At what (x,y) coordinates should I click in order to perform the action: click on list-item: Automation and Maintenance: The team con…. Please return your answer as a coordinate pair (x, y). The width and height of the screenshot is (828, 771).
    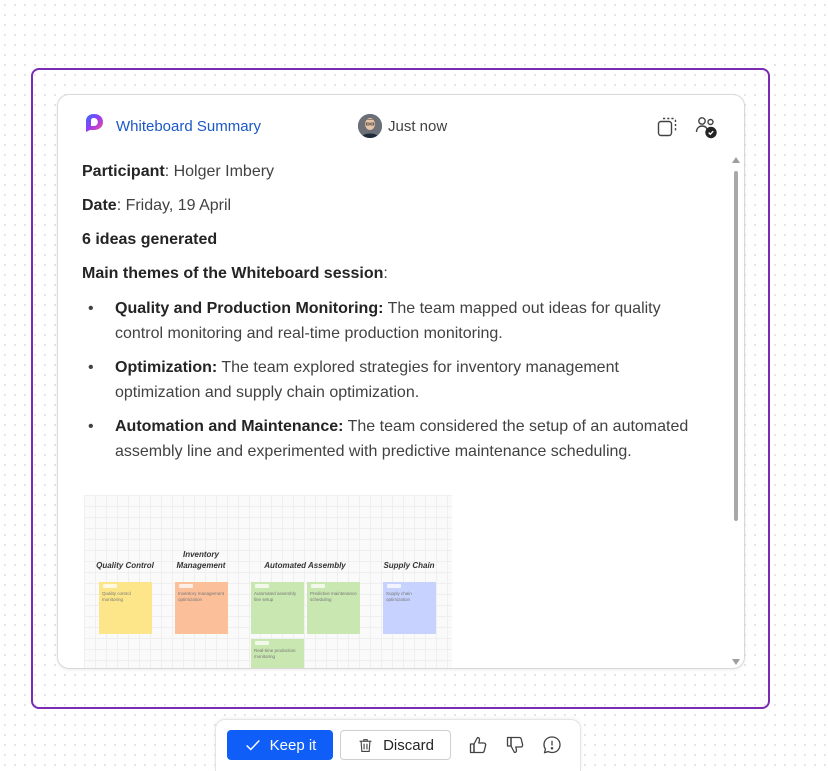
    Looking at the image, I should click on (392, 439).